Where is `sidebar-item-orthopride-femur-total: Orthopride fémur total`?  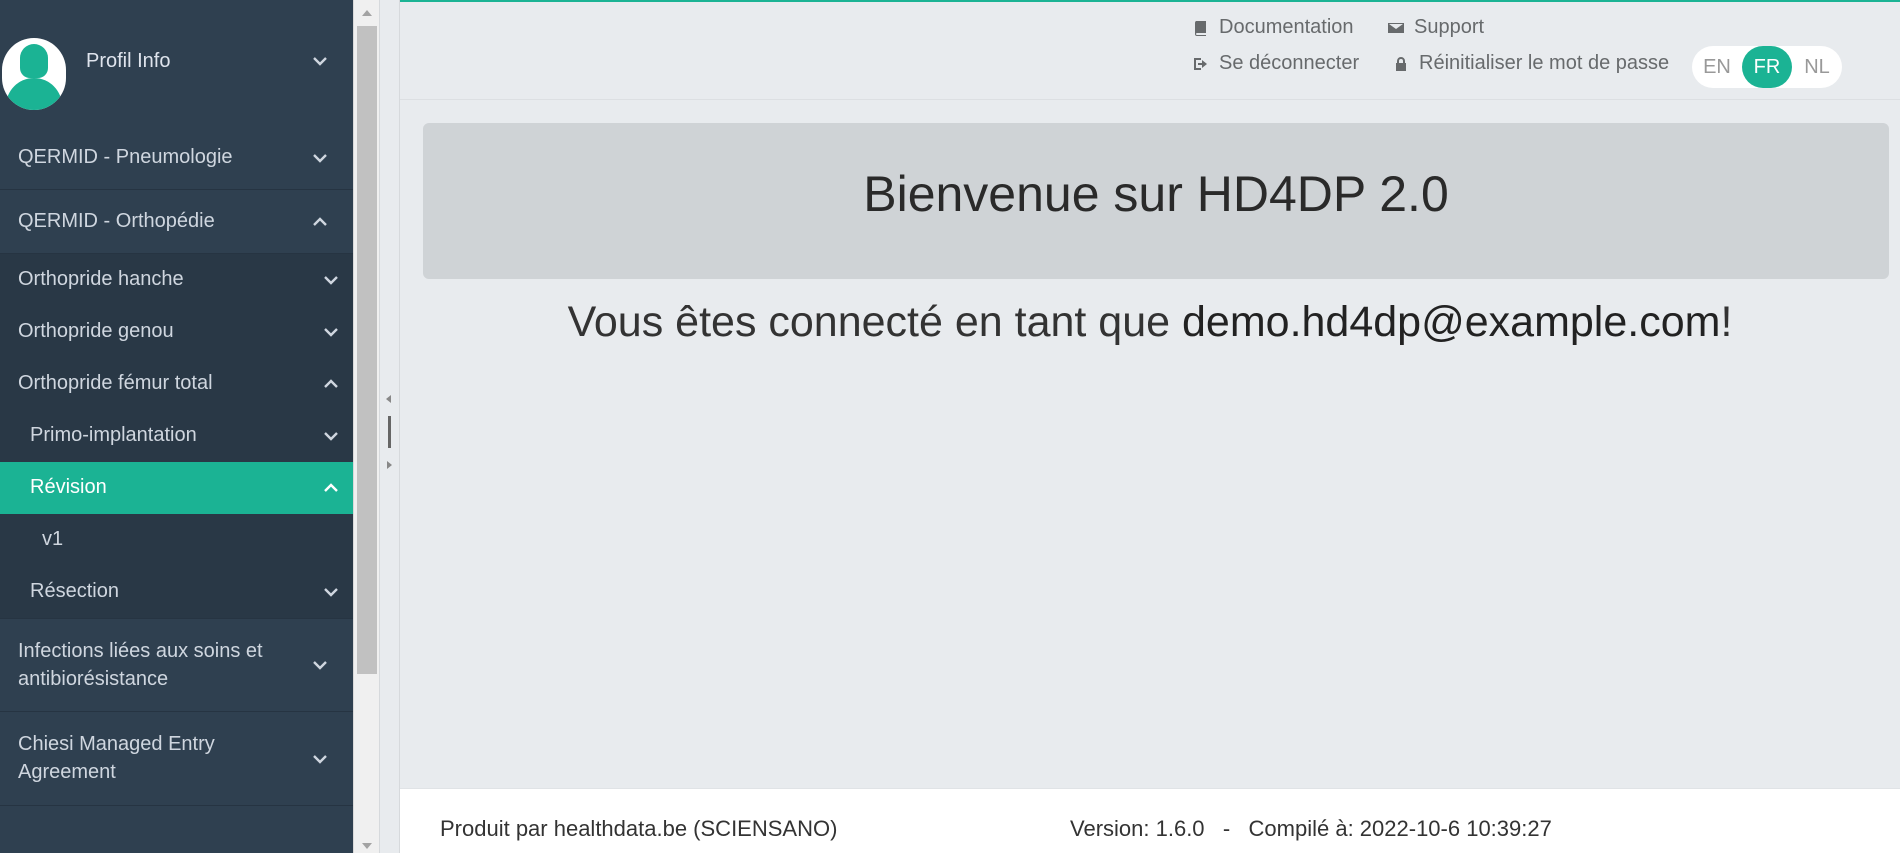 sidebar-item-orthopride-femur-total: Orthopride fémur total is located at coordinates (176, 384).